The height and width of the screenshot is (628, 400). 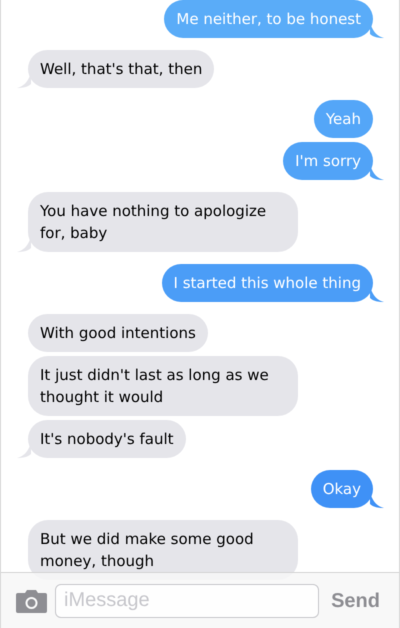 I want to click on message-bubble: It just didn't last as long as we thought it would, so click(x=163, y=386).